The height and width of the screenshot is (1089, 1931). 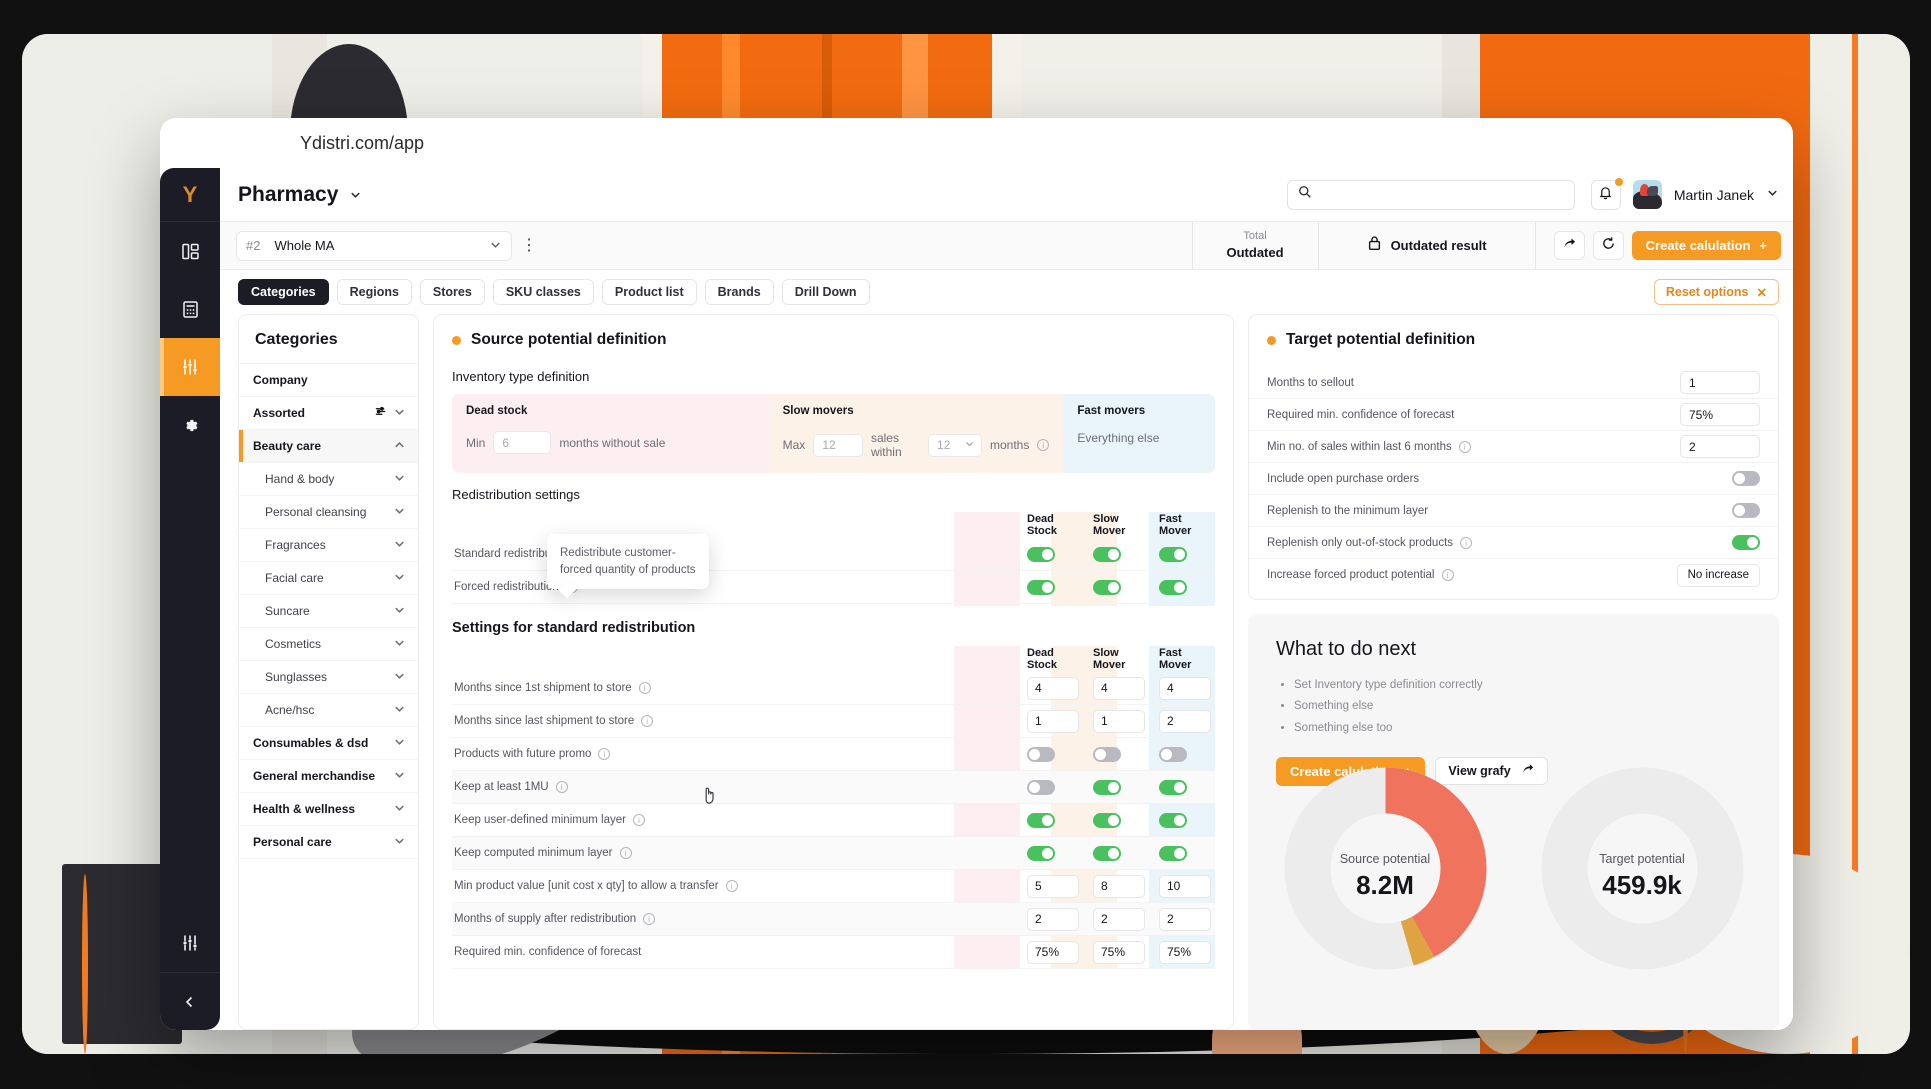 I want to click on chevron-up-icon, so click(x=399, y=446).